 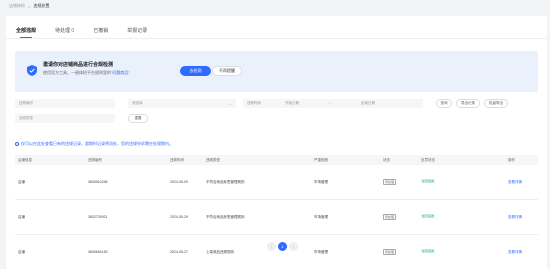 I want to click on shield-icon, so click(x=32, y=70).